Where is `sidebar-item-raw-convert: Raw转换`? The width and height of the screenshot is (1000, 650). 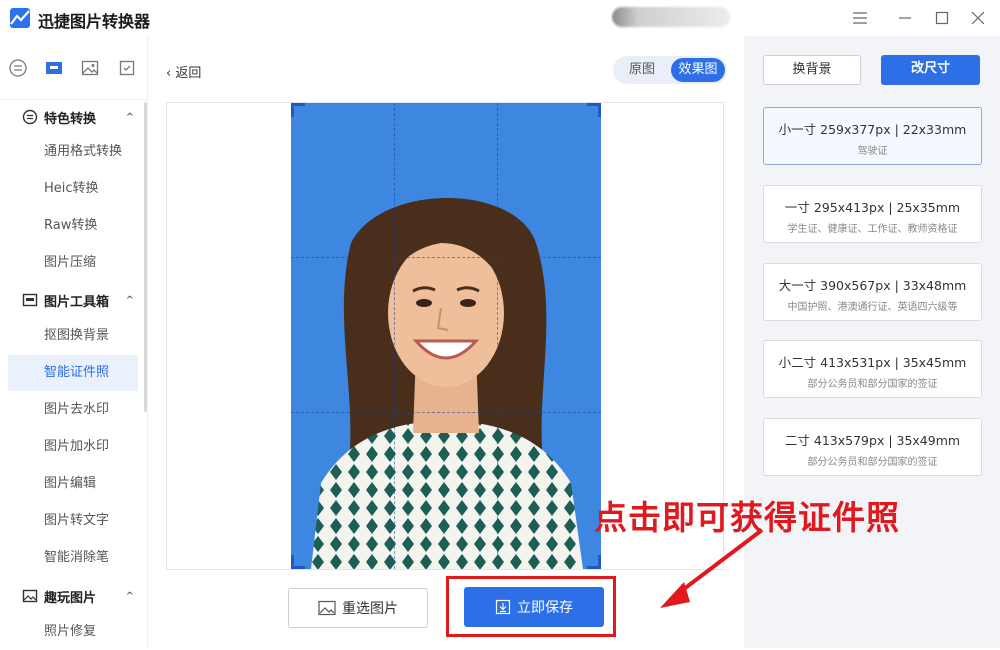 sidebar-item-raw-convert: Raw转换 is located at coordinates (73, 226).